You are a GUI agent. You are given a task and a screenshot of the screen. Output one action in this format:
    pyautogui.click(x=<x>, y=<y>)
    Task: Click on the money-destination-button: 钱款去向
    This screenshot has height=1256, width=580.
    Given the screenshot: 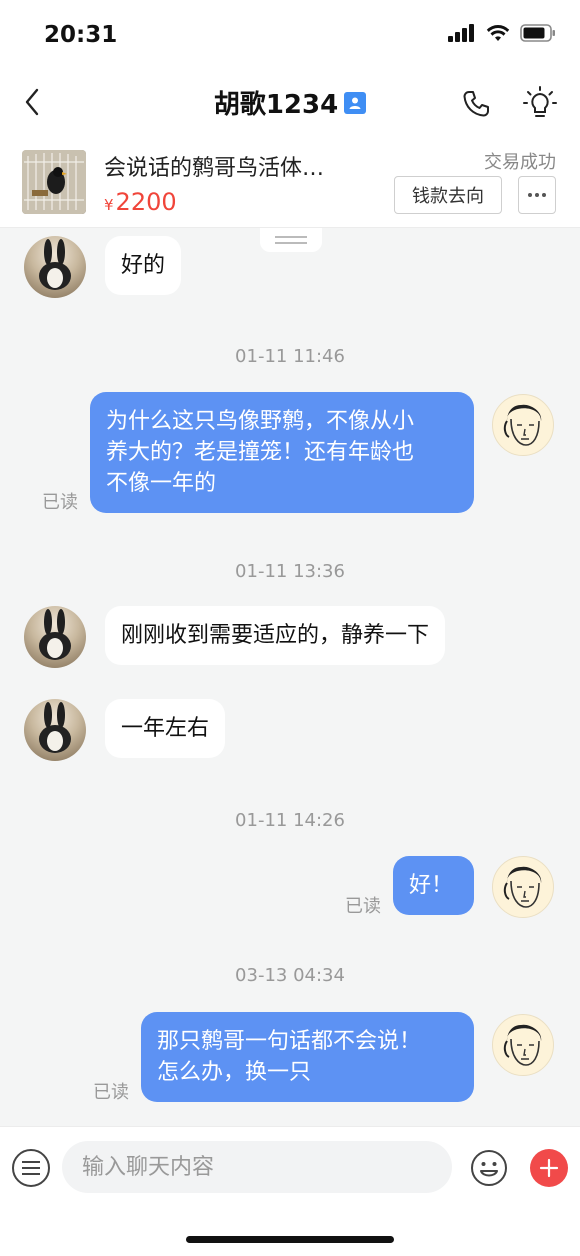 What is the action you would take?
    pyautogui.click(x=448, y=195)
    